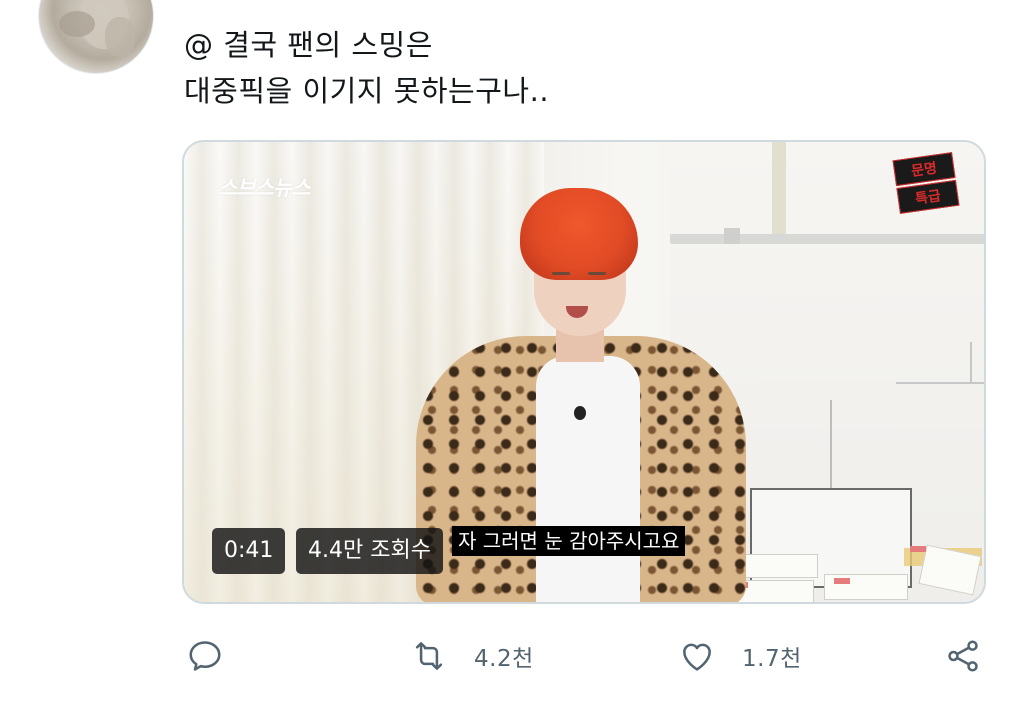 This screenshot has height=704, width=1024. I want to click on share-icon, so click(963, 656).